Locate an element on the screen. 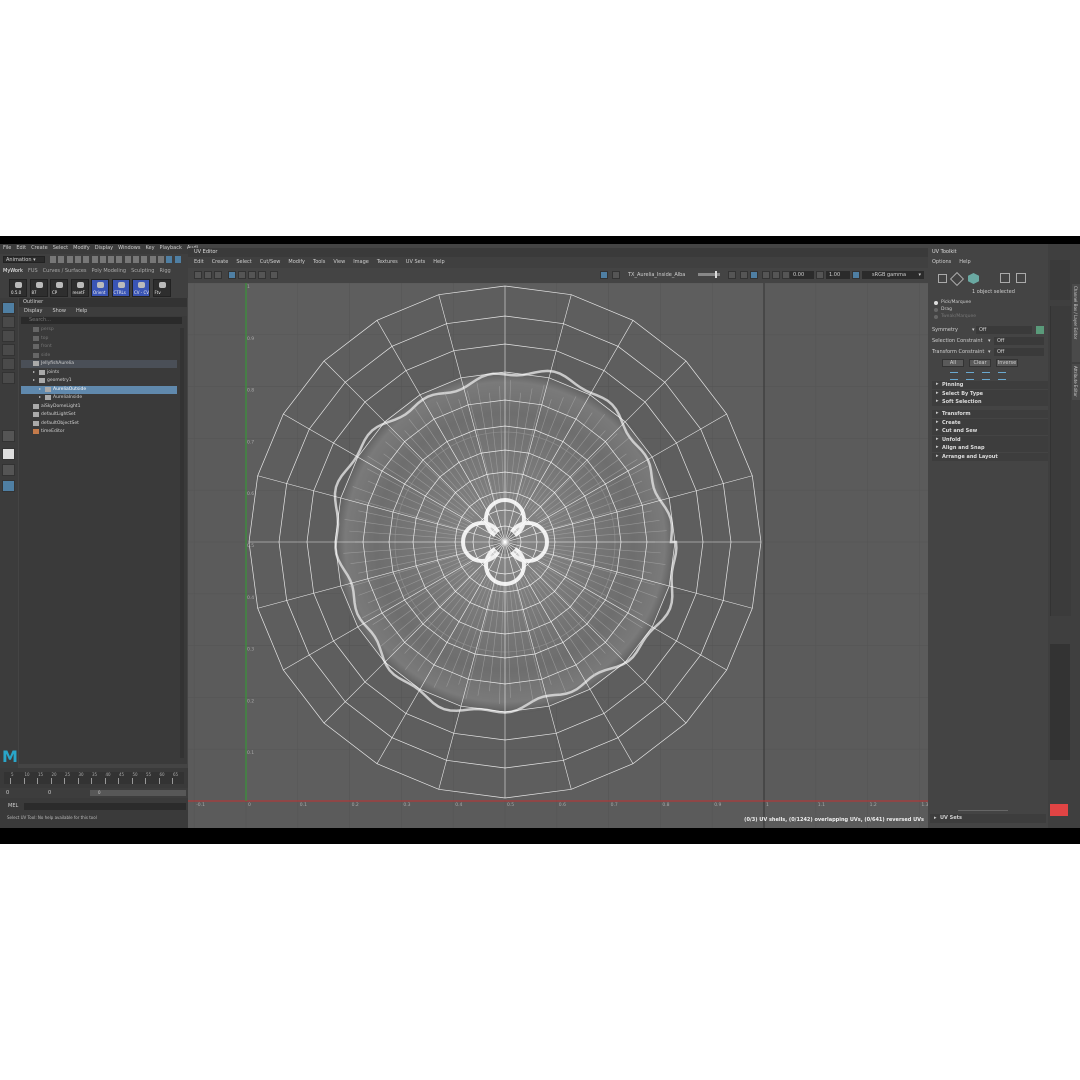 This screenshot has height=1080, width=1080. uv-menu-select: Select is located at coordinates (243, 262).